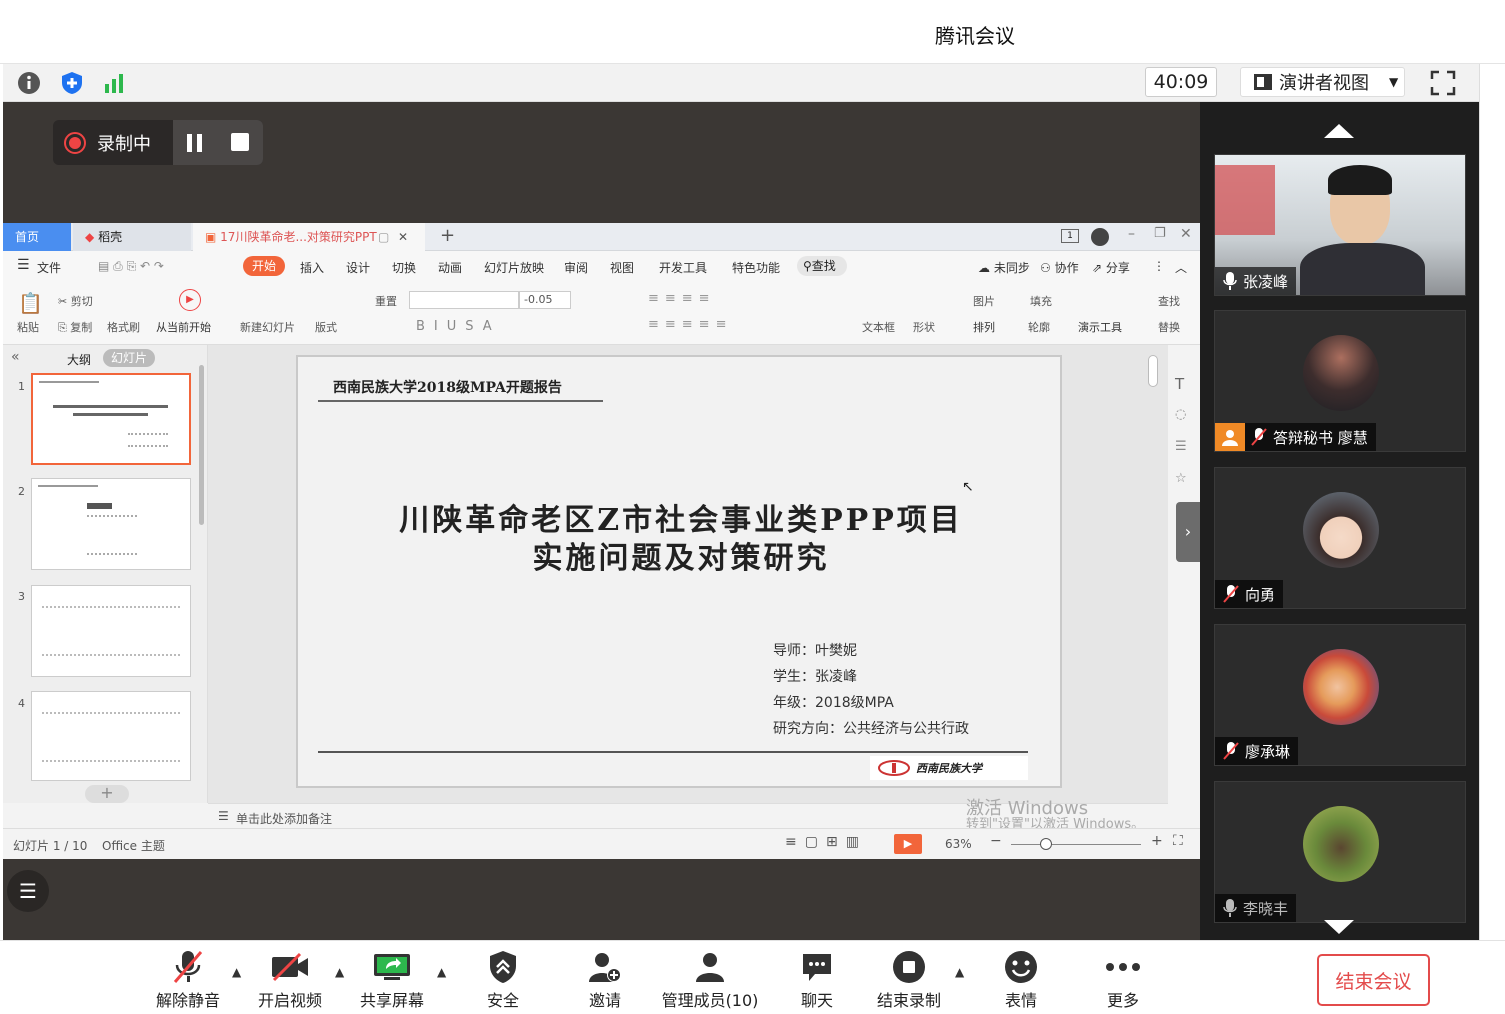  Describe the element at coordinates (690, 324) in the screenshot. I see `align-buttons: ≡≡≡≡≡` at that location.